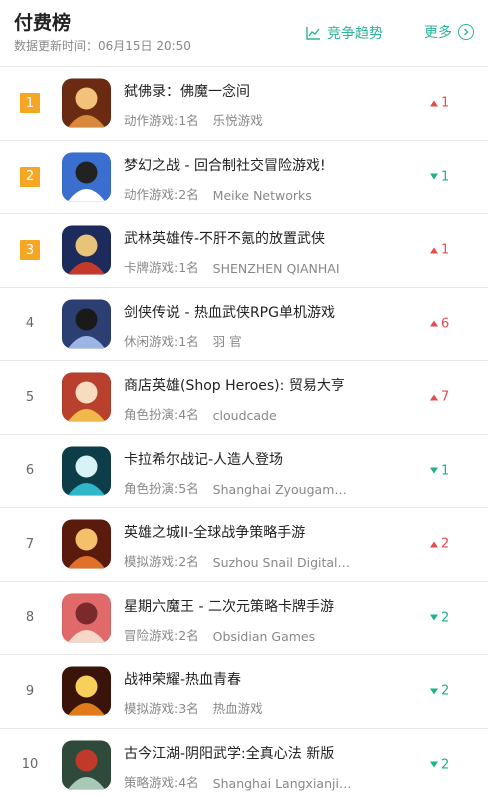  Describe the element at coordinates (238, 606) in the screenshot. I see `app-name: 星期六魔王 - 二次元策略卡牌手游` at that location.